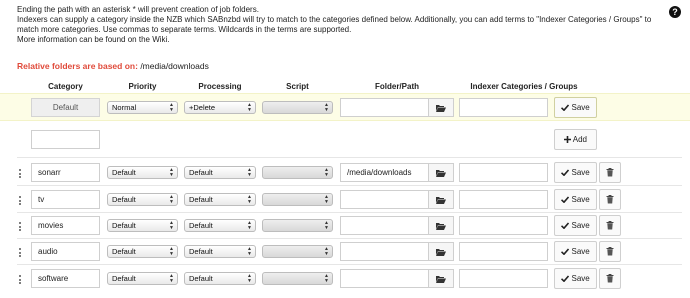  I want to click on category-name-input: audio, so click(65, 251).